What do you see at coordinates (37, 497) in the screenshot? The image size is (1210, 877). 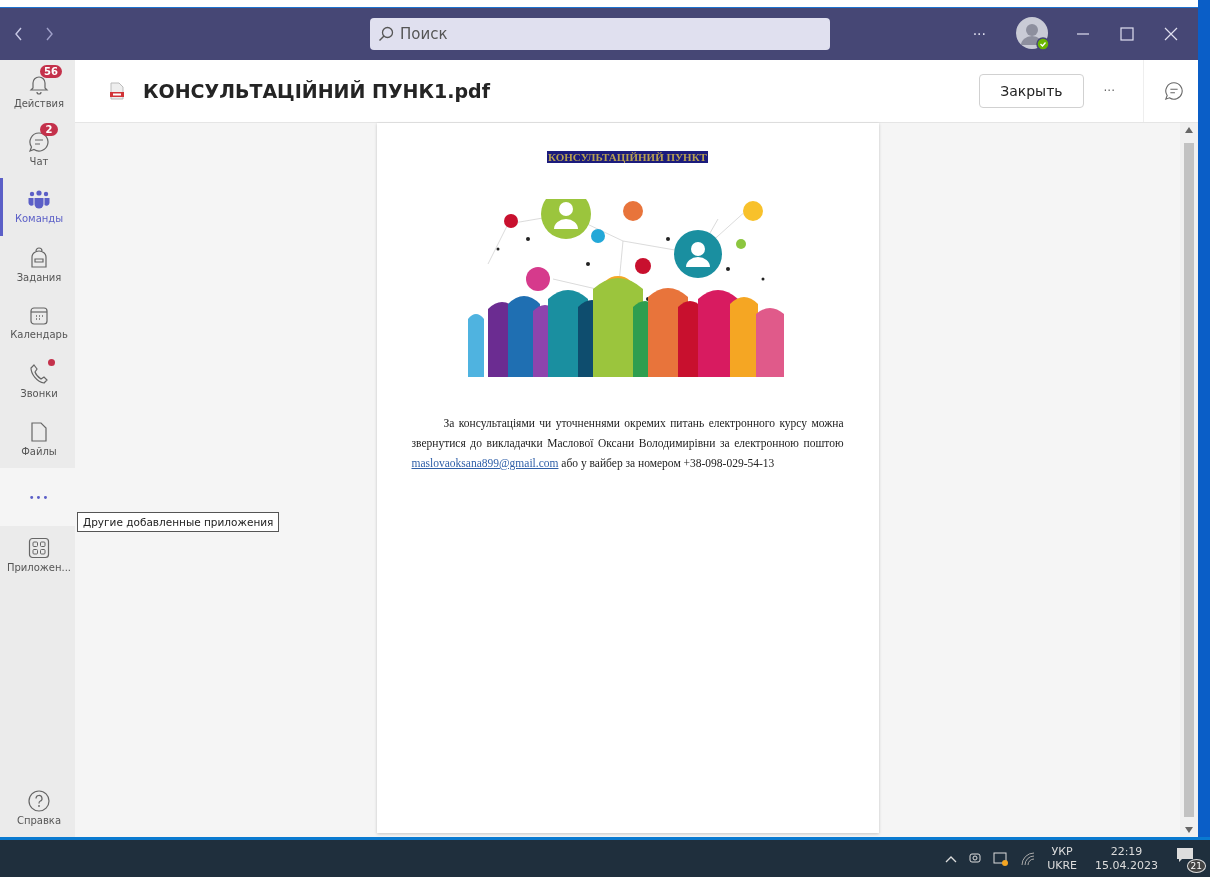 I see `sidebar-item: •••` at bounding box center [37, 497].